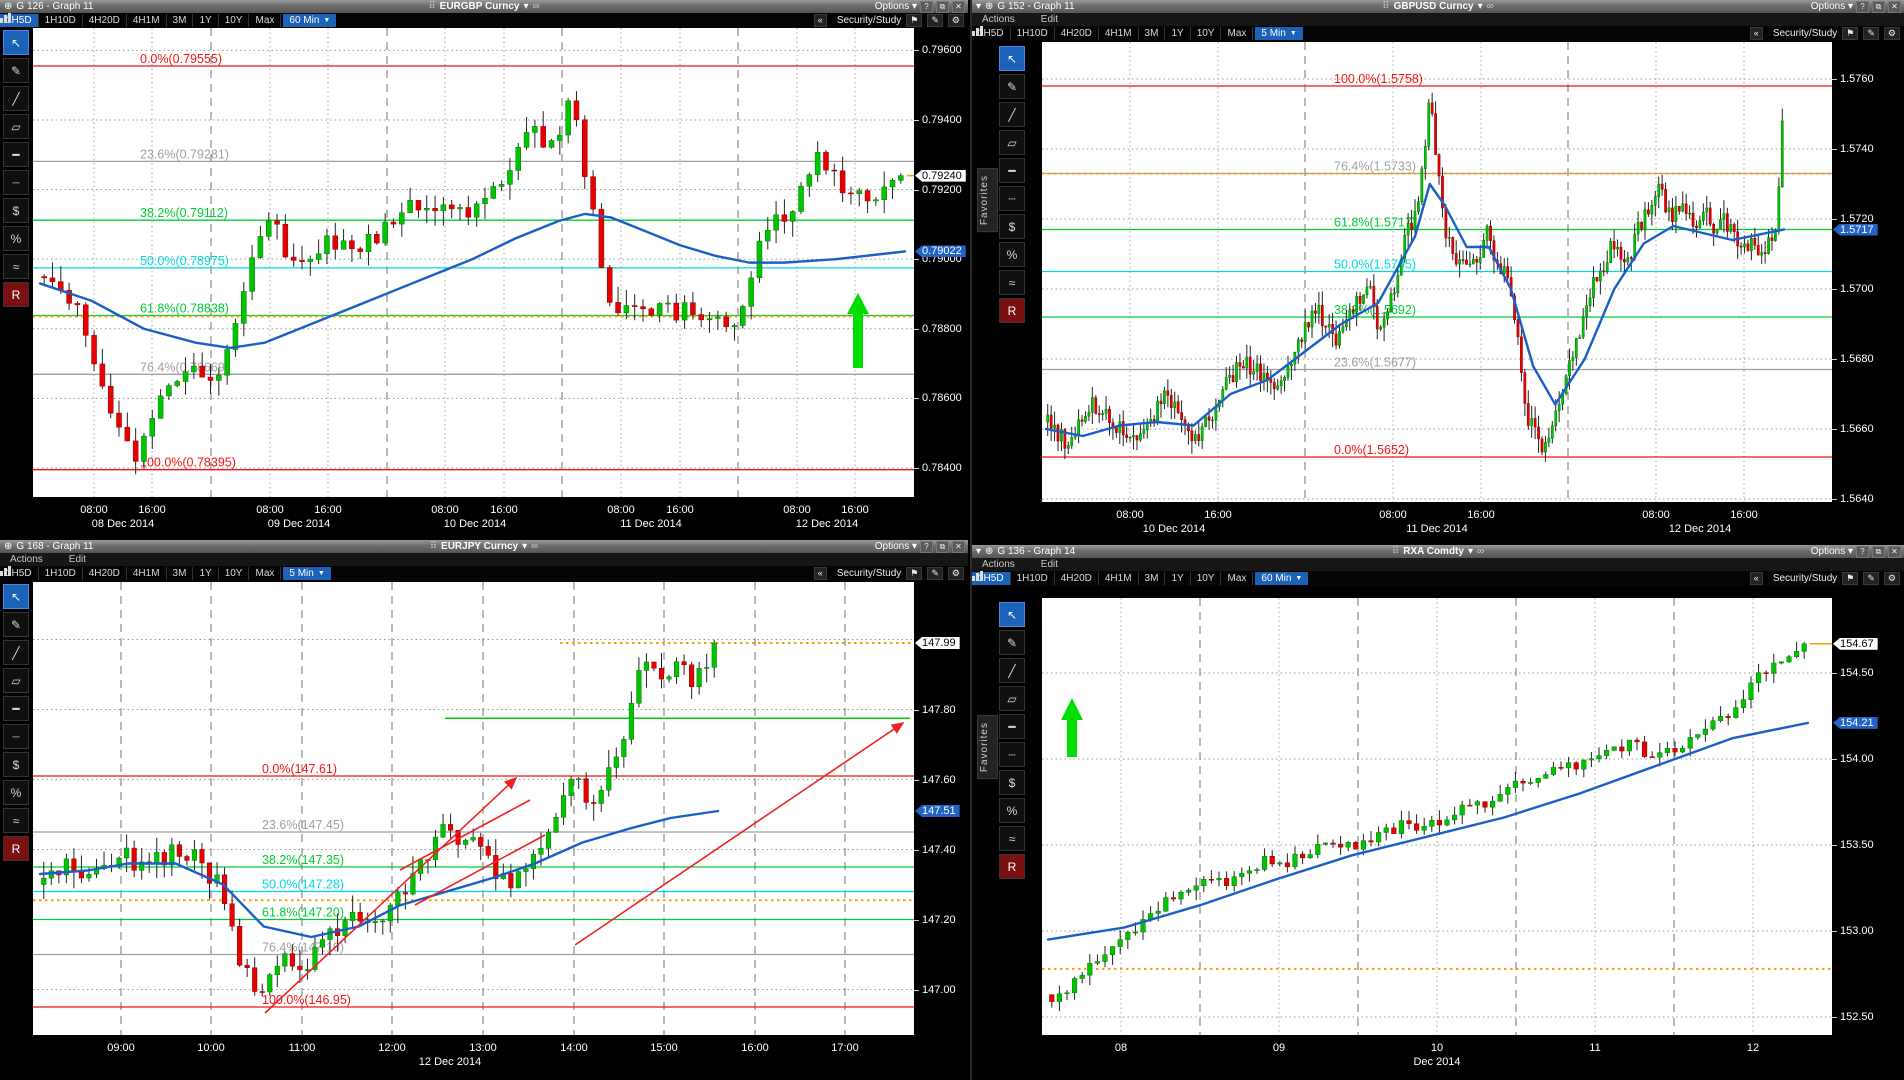 This screenshot has height=1080, width=1904. What do you see at coordinates (480, 6) in the screenshot?
I see `security-name: EURGBP Curncy` at bounding box center [480, 6].